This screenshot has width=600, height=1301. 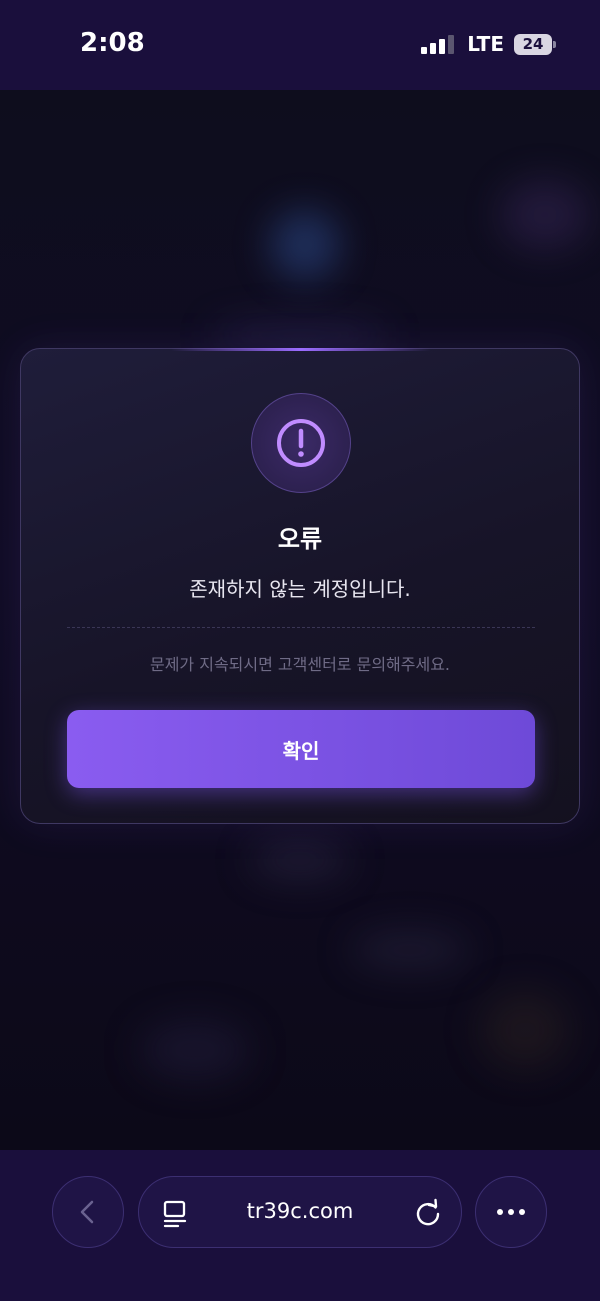 I want to click on back-button, so click(x=88, y=1212).